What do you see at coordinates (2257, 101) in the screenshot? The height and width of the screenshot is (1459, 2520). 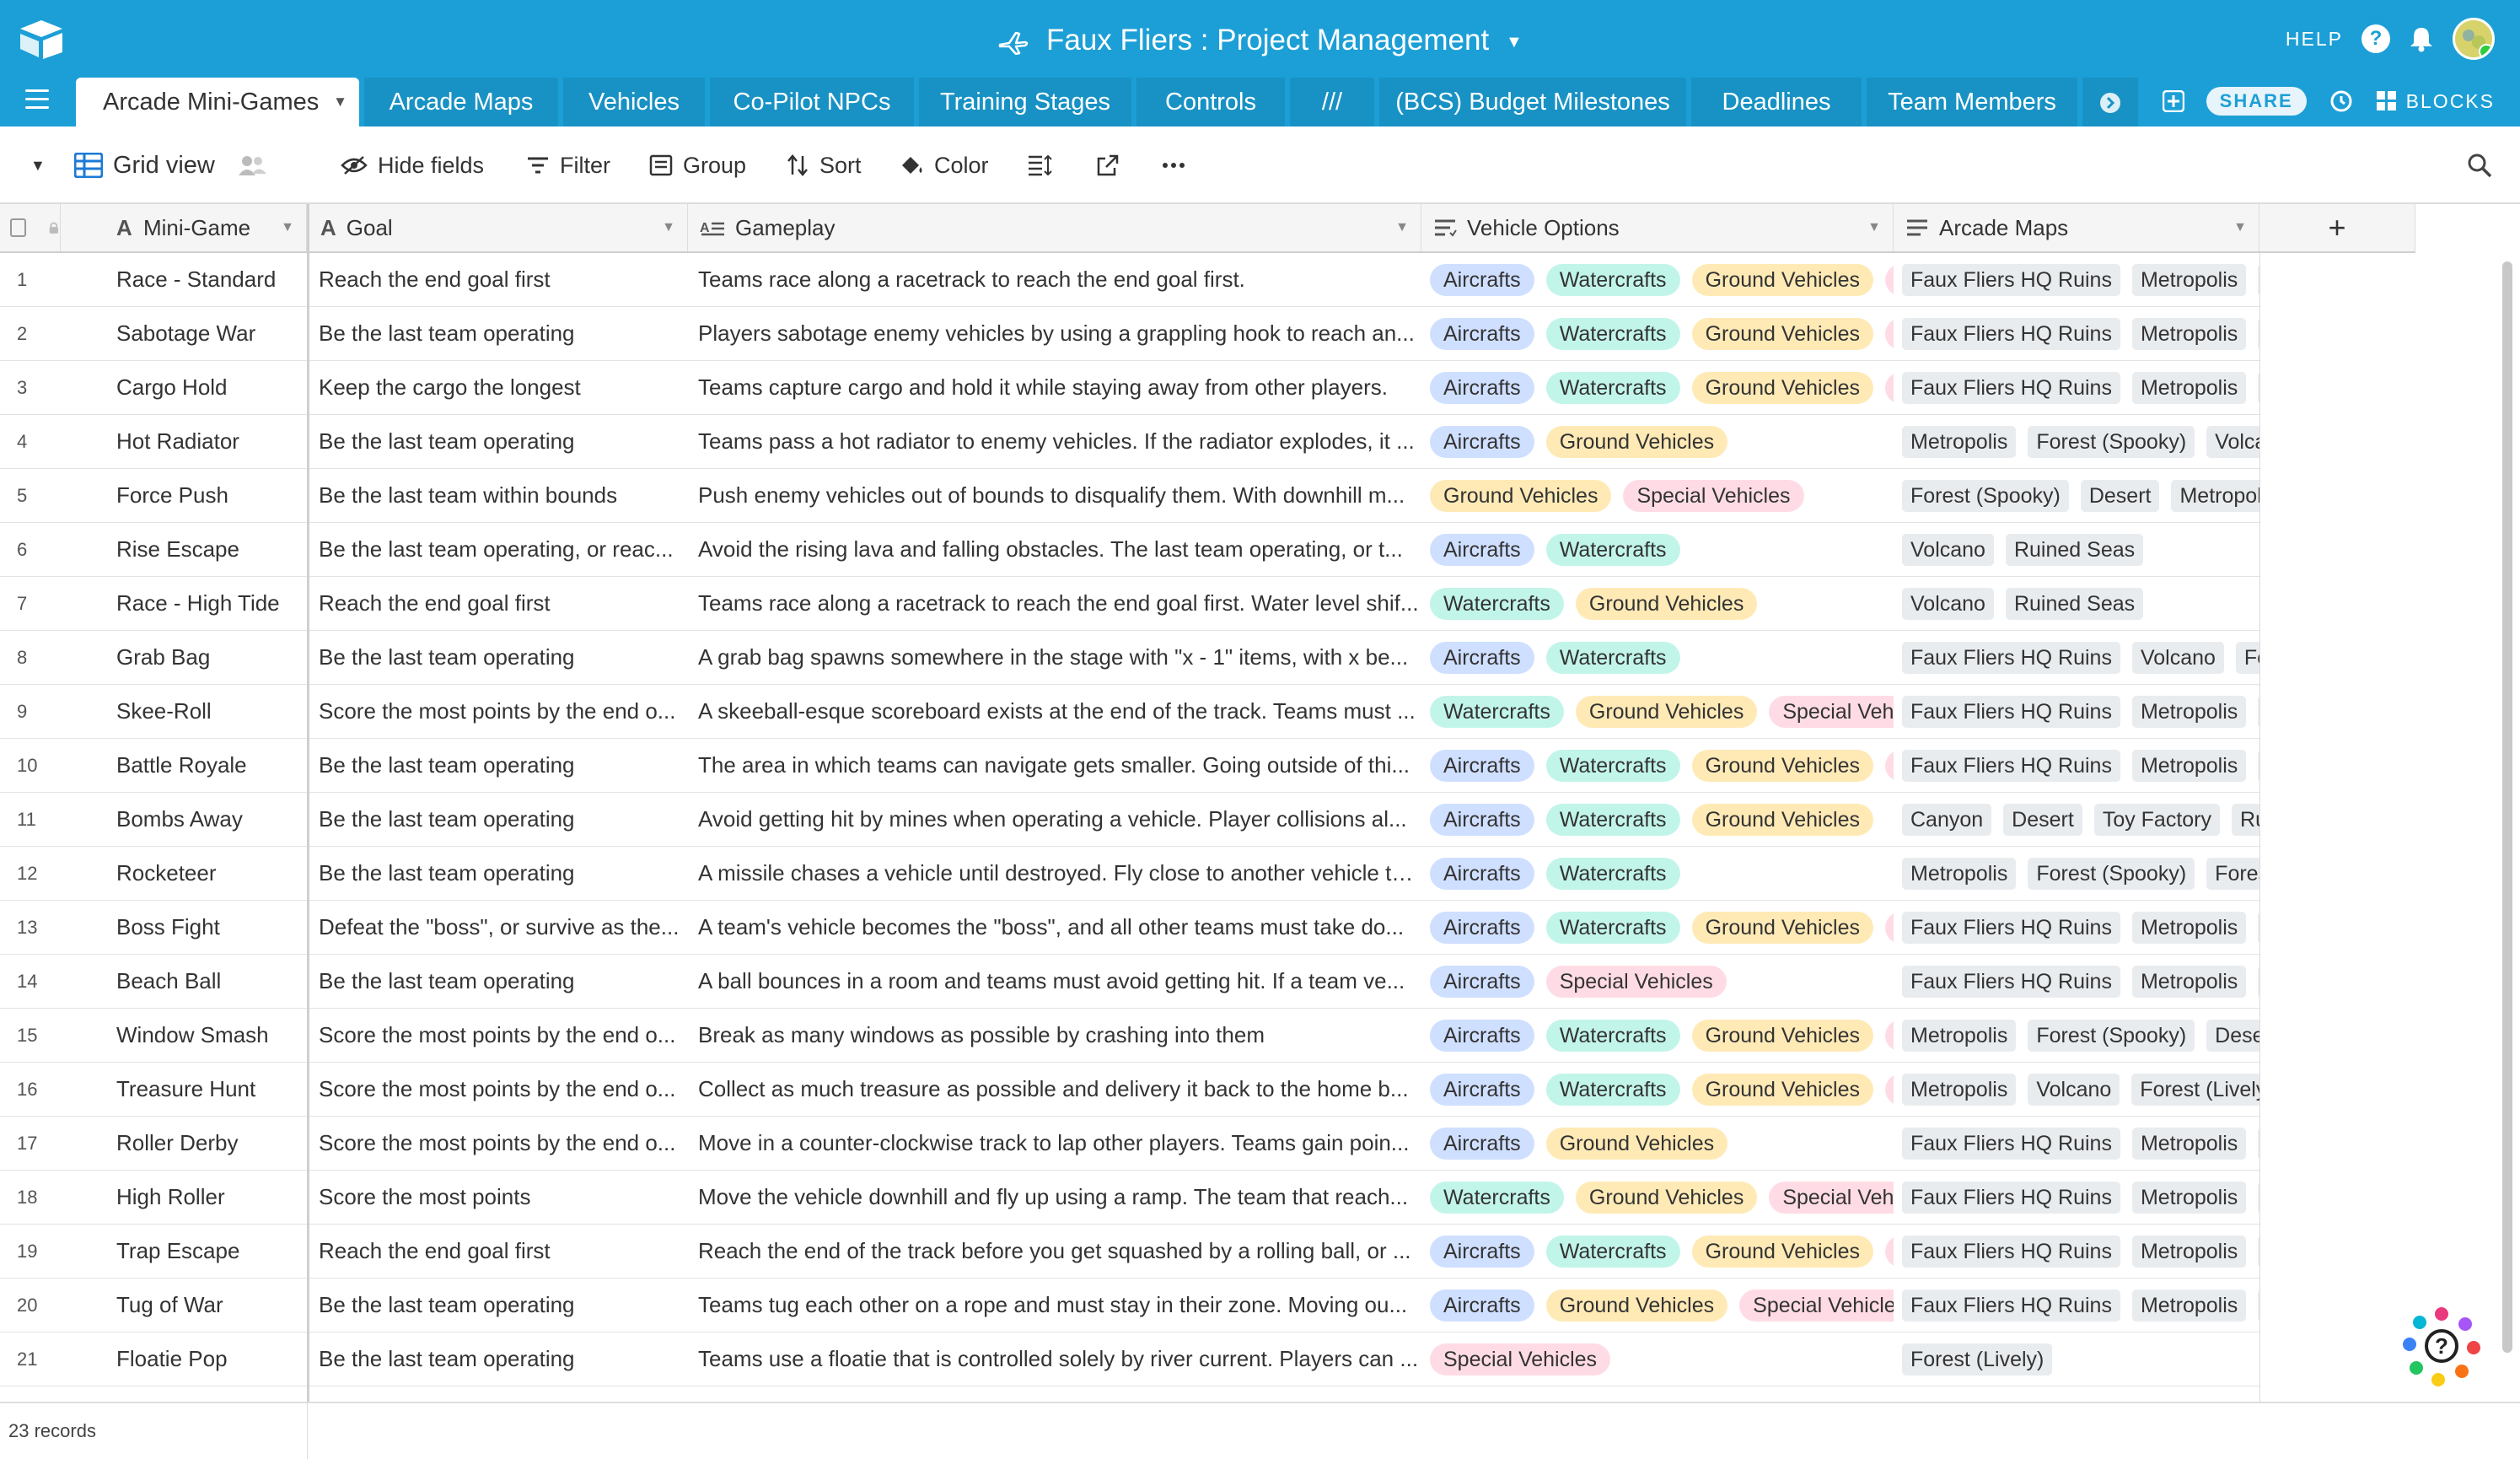 I see `share-button: SHARE` at bounding box center [2257, 101].